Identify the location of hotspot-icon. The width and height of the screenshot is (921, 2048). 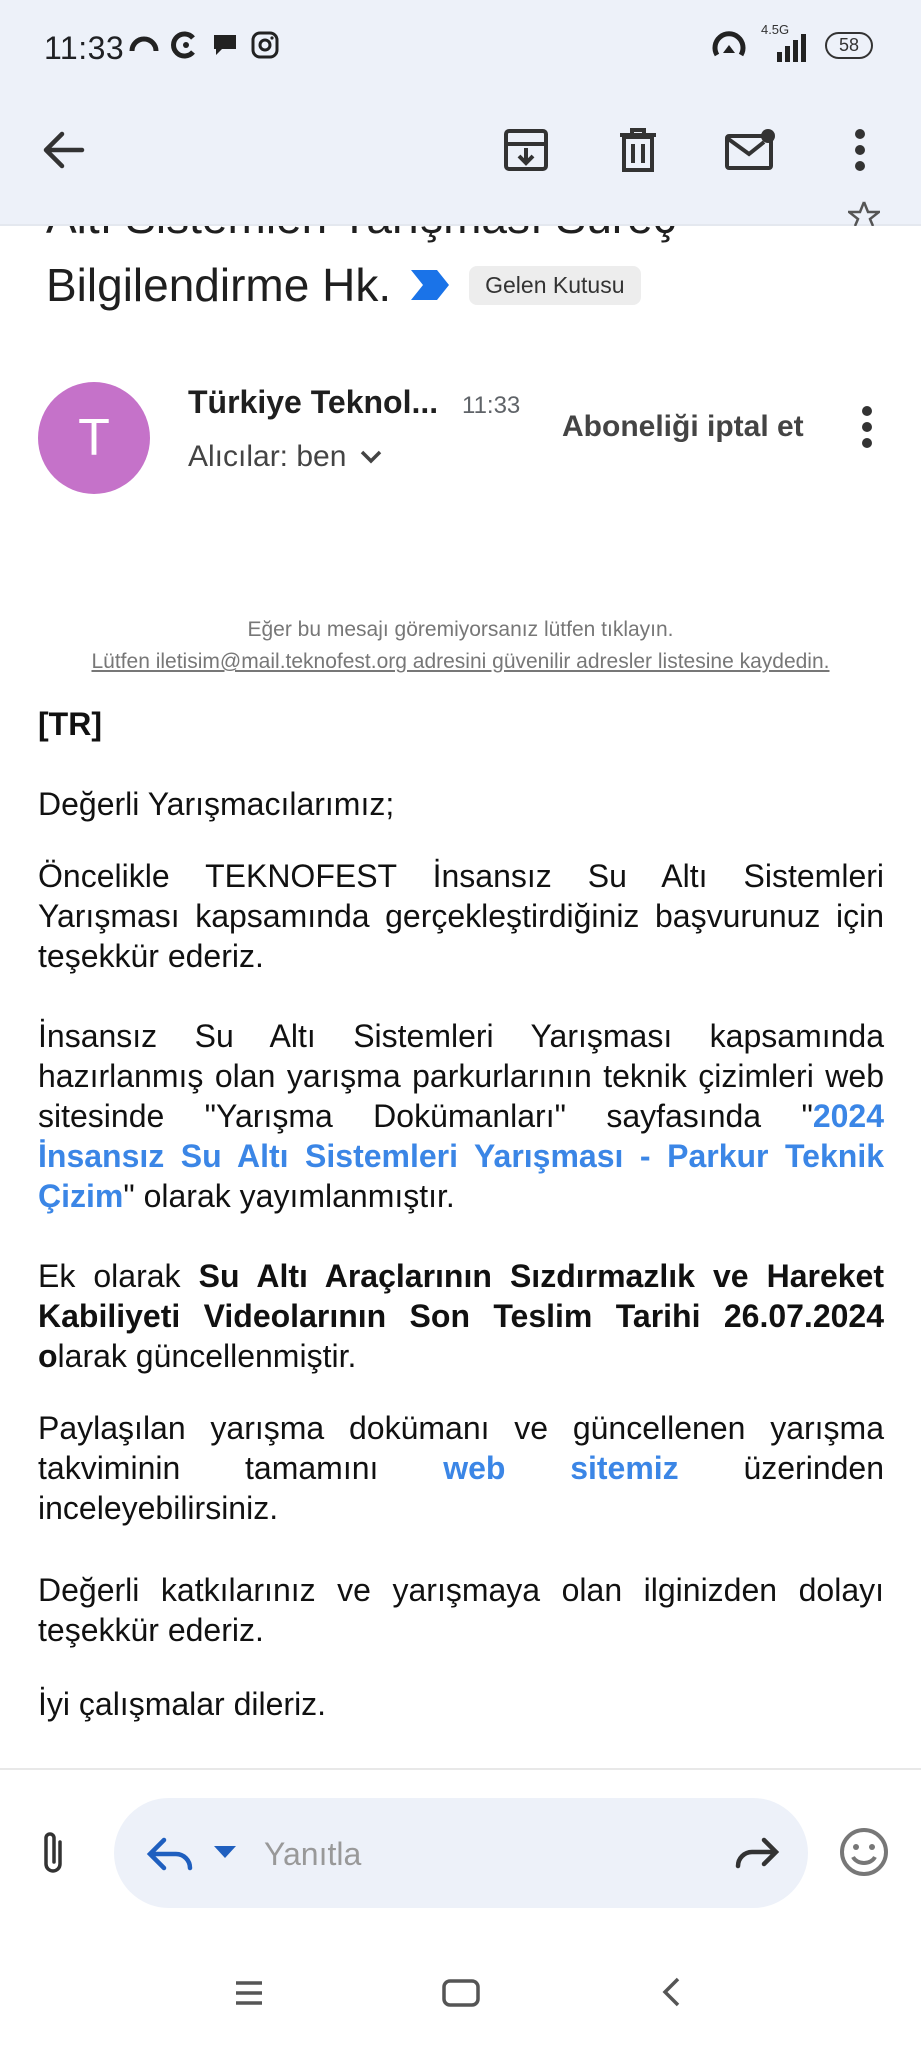
(729, 44).